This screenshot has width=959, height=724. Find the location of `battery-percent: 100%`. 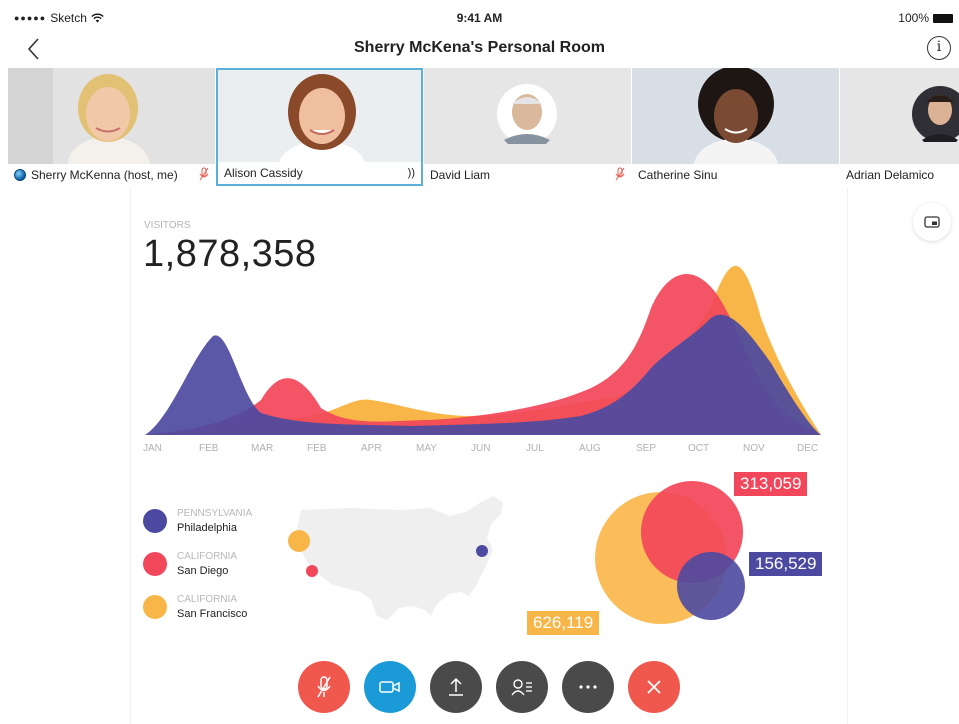

battery-percent: 100% is located at coordinates (913, 18).